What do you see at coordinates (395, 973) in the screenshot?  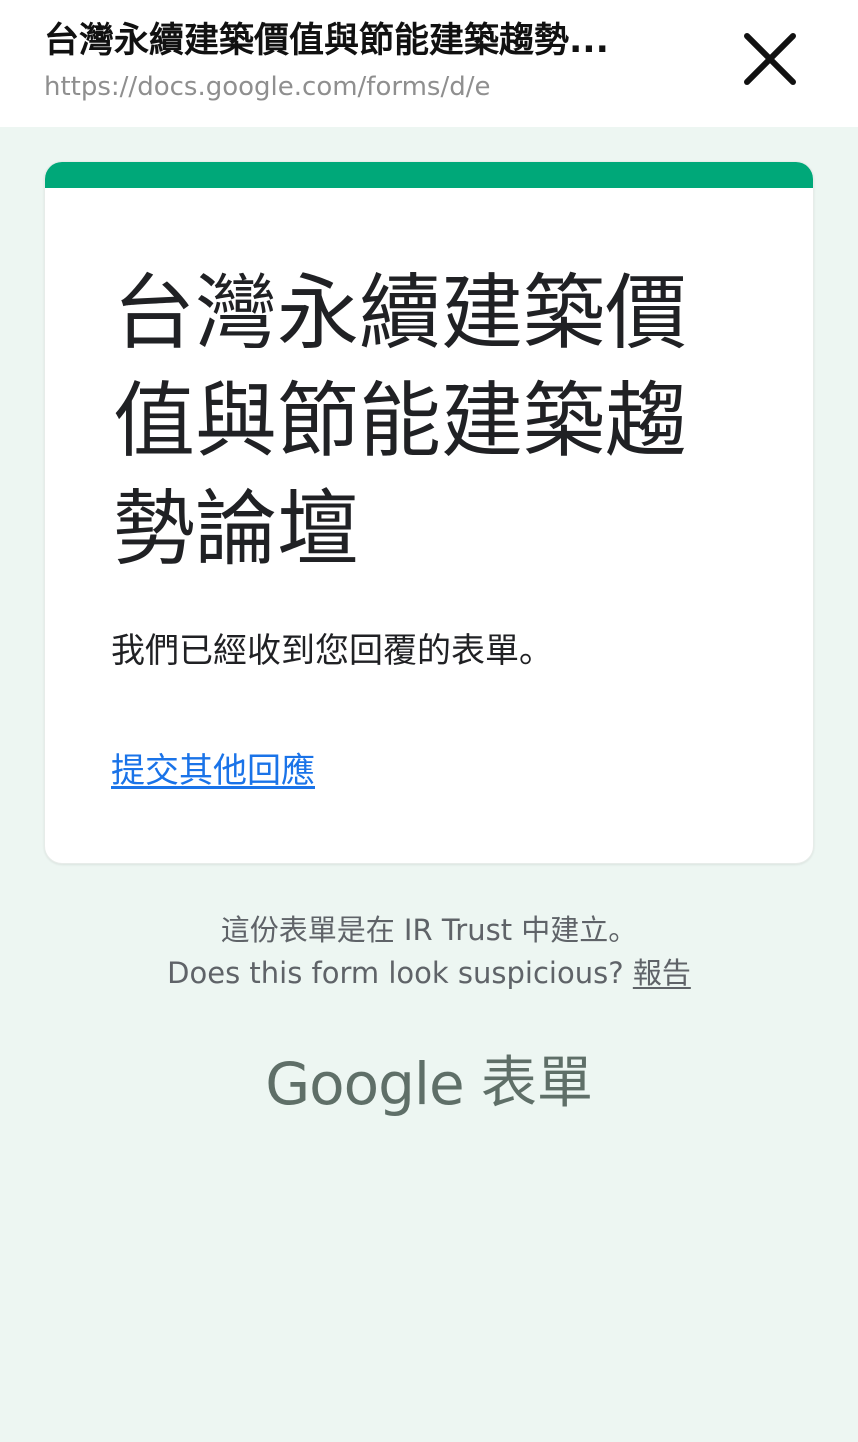 I see `suspicious-text: Does this form look suspicious?` at bounding box center [395, 973].